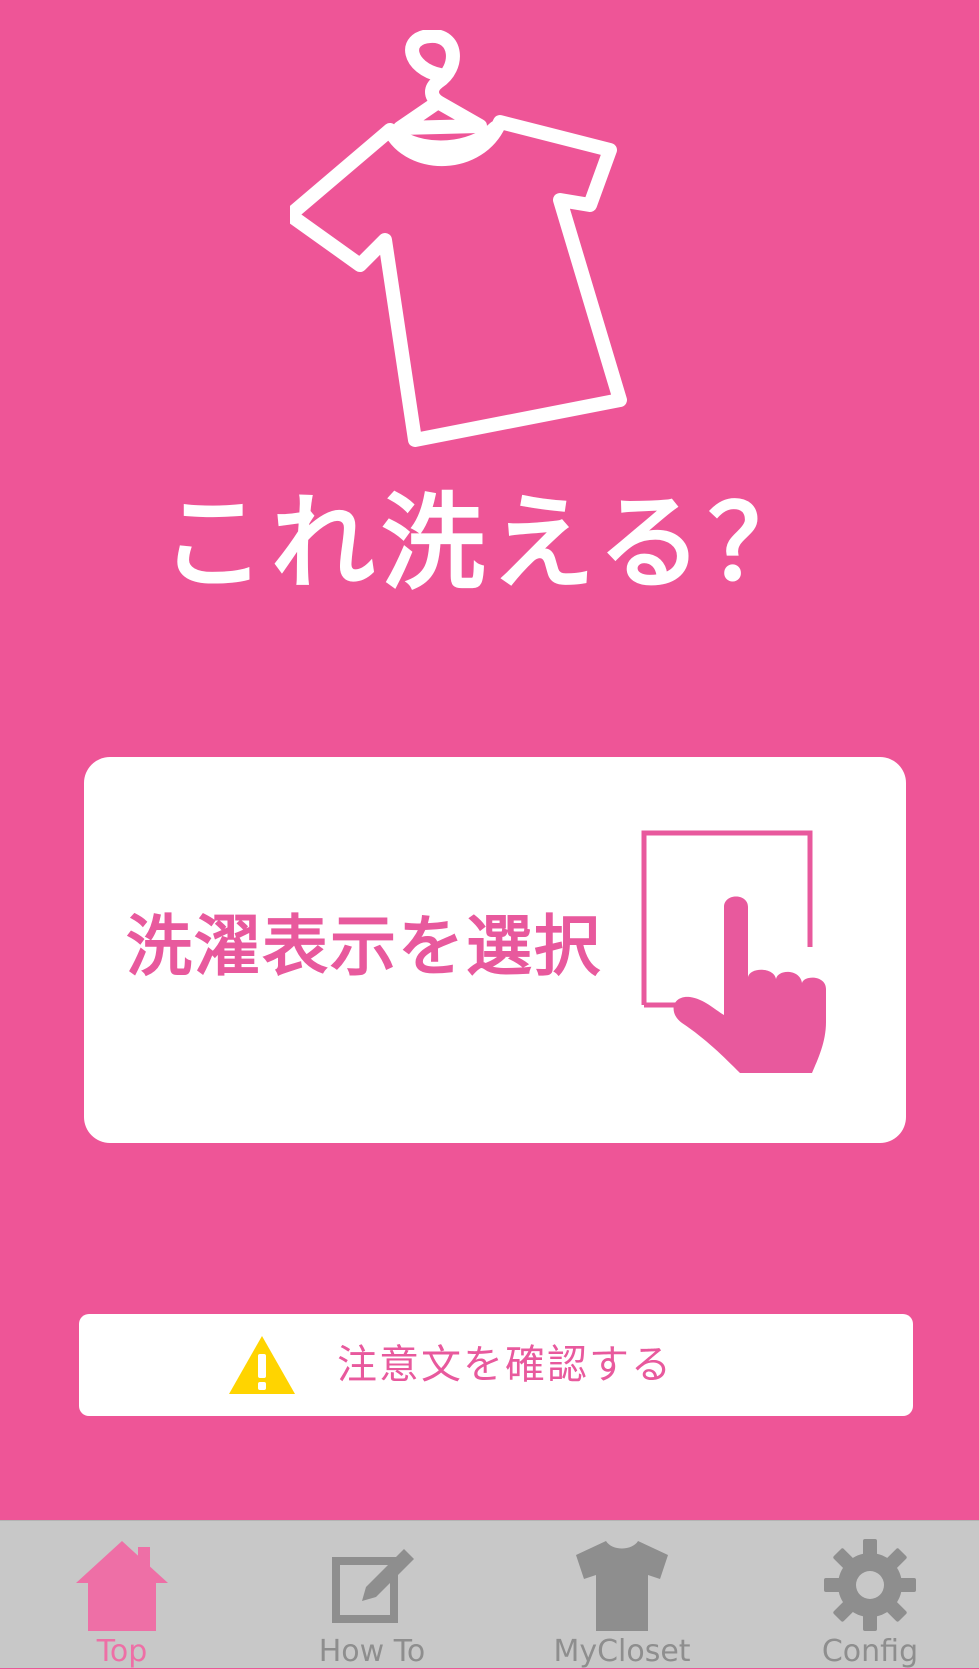  I want to click on home-icon, so click(122, 1586).